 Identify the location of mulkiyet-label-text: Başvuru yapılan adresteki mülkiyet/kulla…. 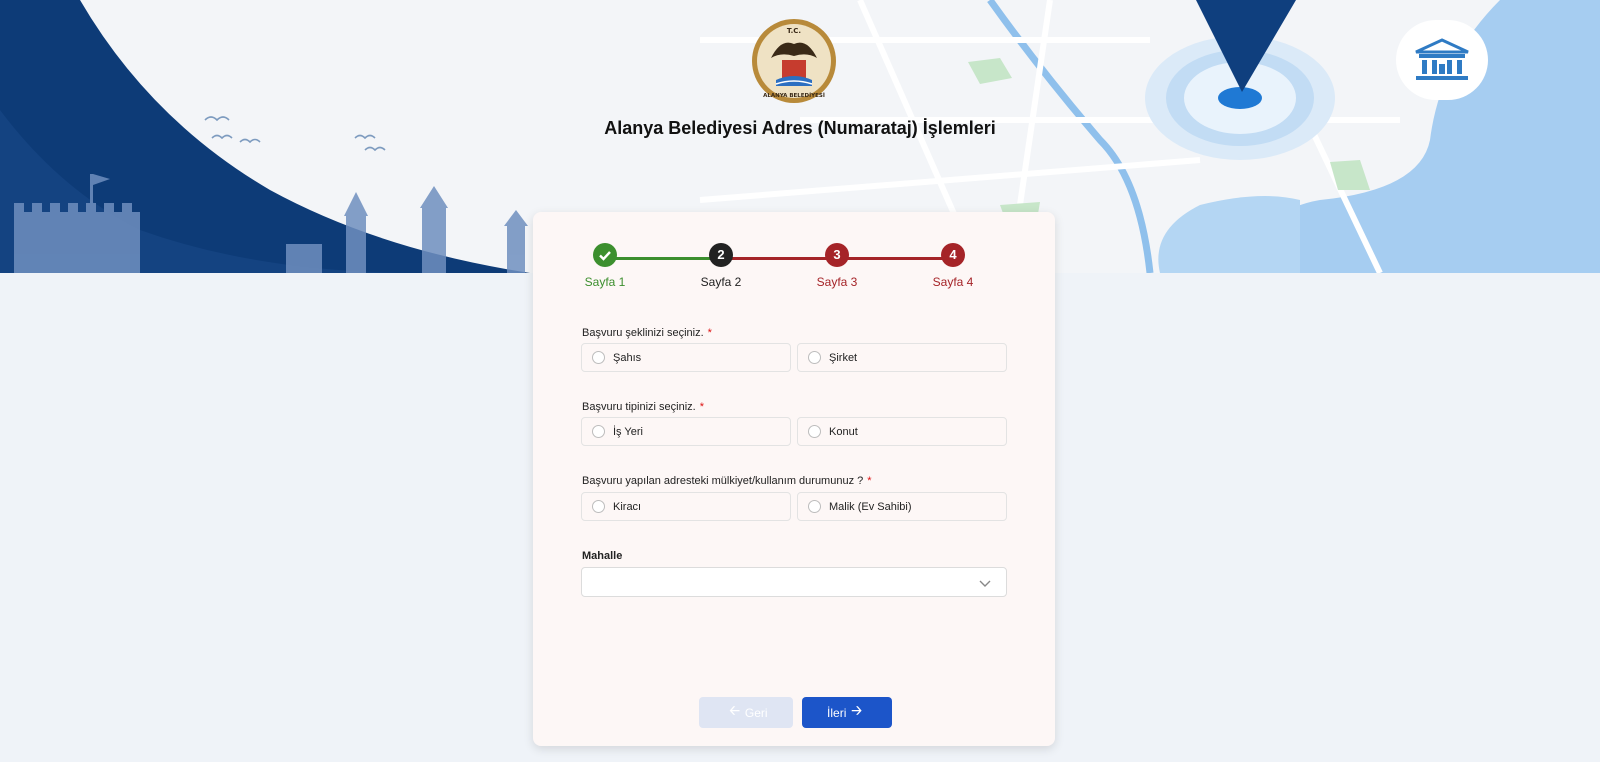
(723, 481).